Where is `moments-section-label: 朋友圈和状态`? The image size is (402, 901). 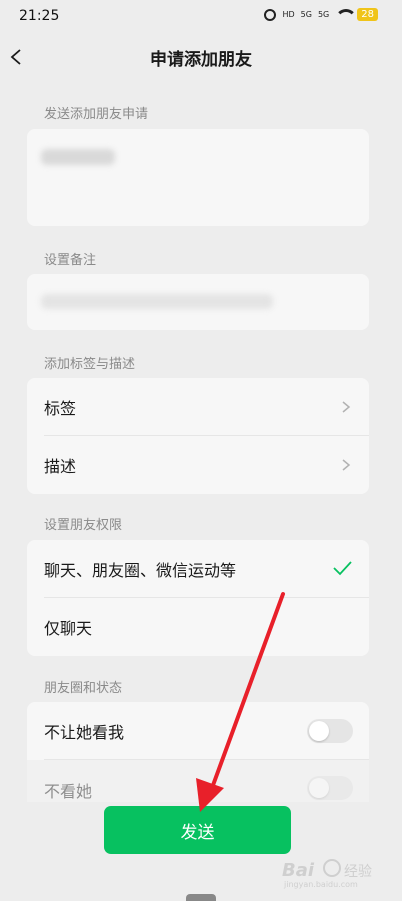
moments-section-label: 朋友圈和状态 is located at coordinates (83, 688).